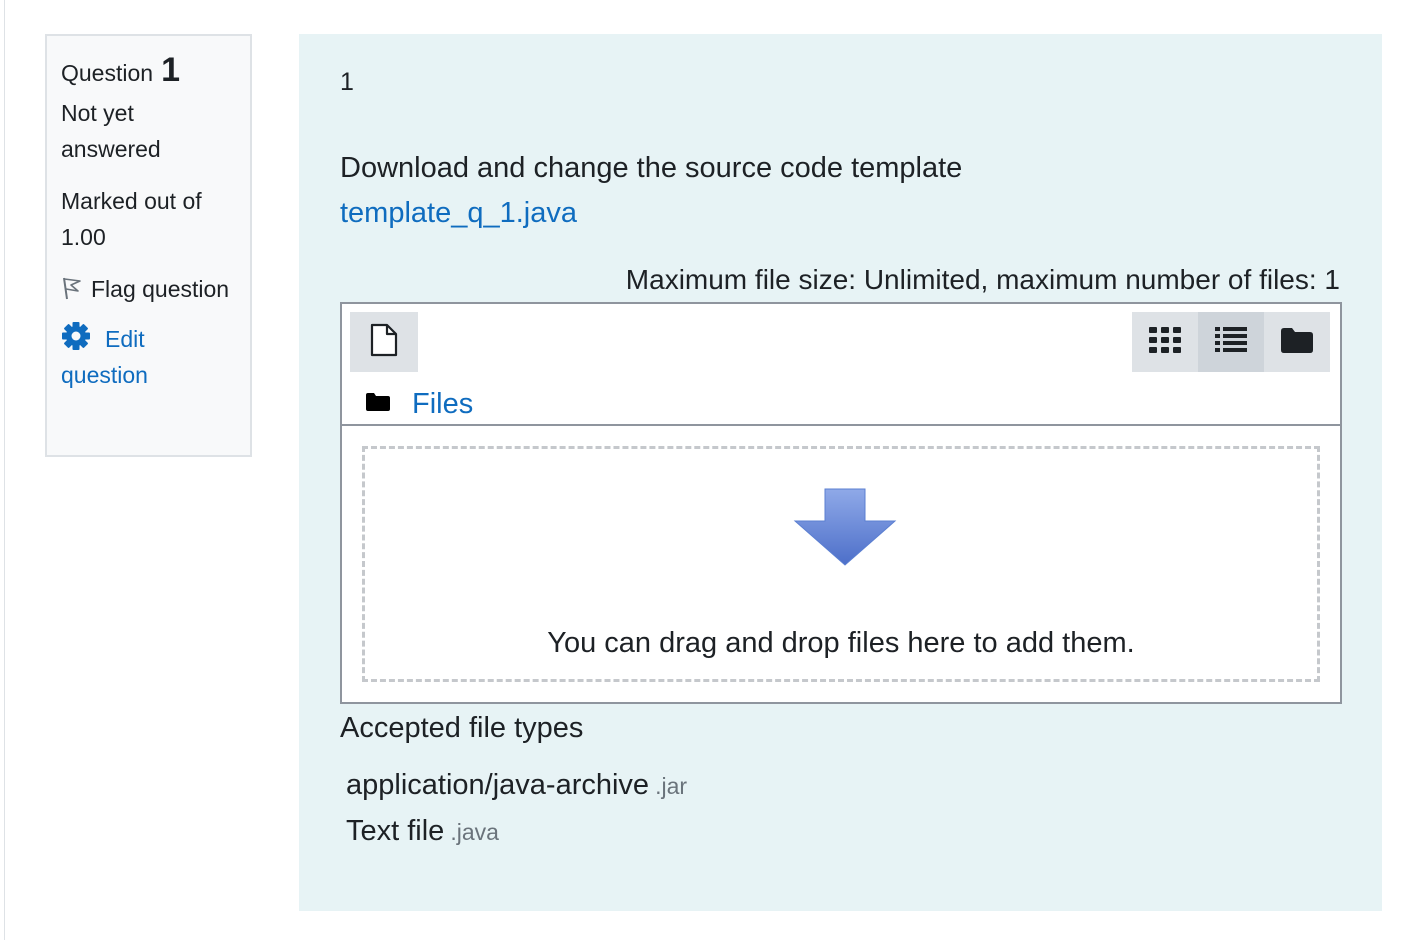 The image size is (1412, 940). I want to click on list-item: Text file .java, so click(516, 832).